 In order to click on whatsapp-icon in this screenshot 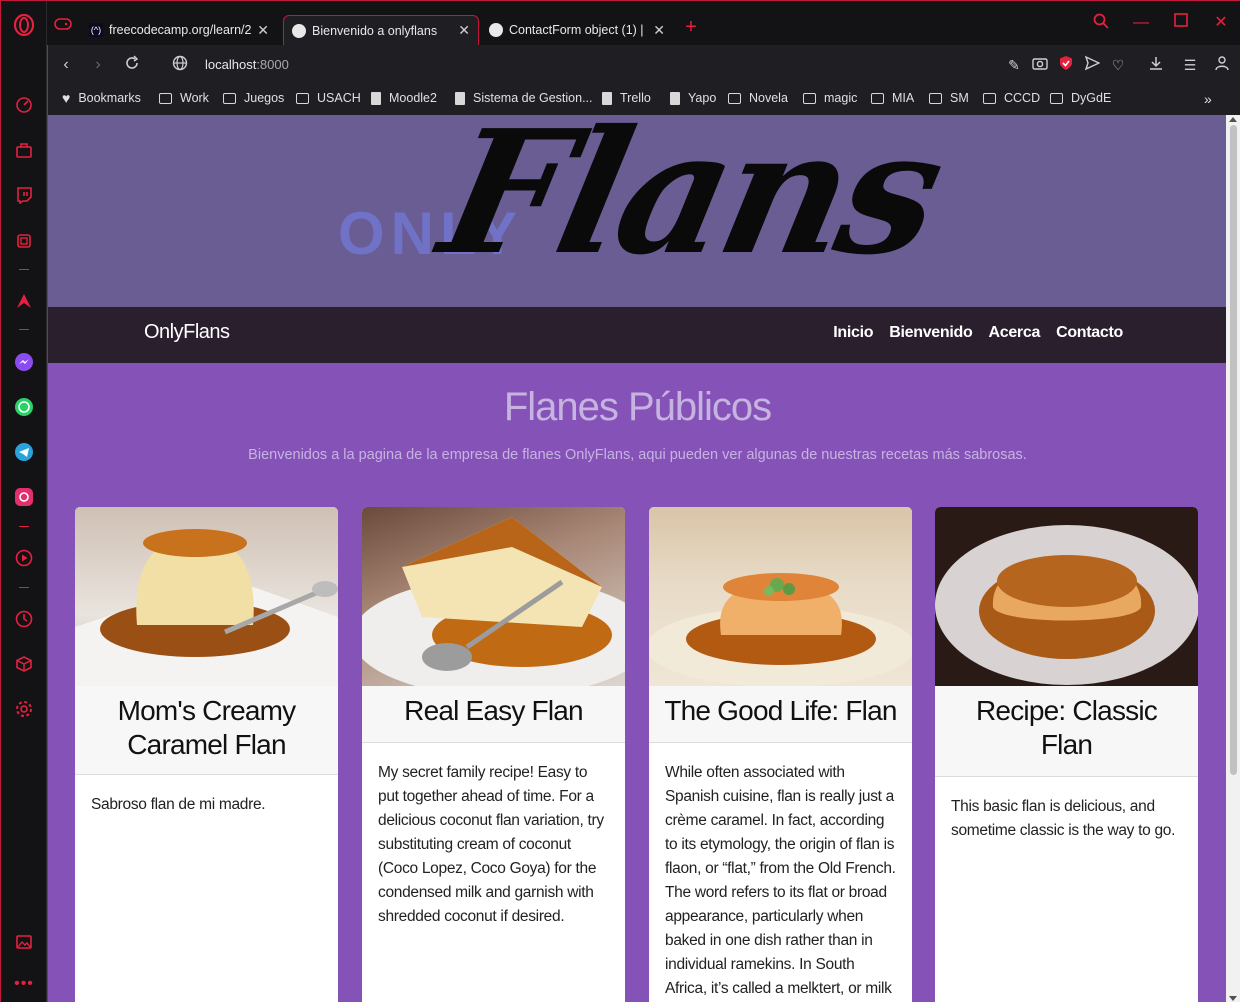, I will do `click(24, 407)`.